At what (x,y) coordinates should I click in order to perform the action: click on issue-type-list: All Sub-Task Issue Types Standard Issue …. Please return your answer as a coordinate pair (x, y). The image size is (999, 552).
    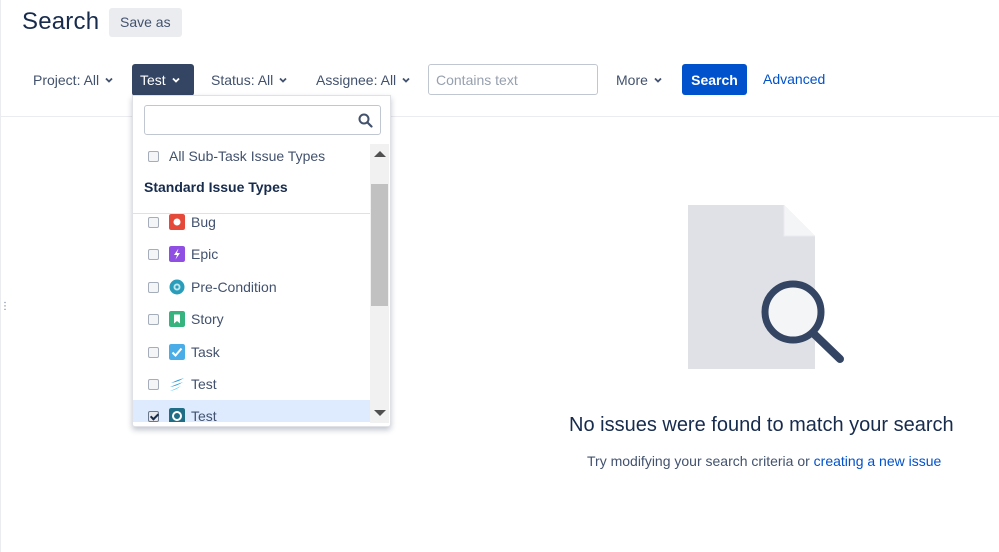
    Looking at the image, I should click on (251, 281).